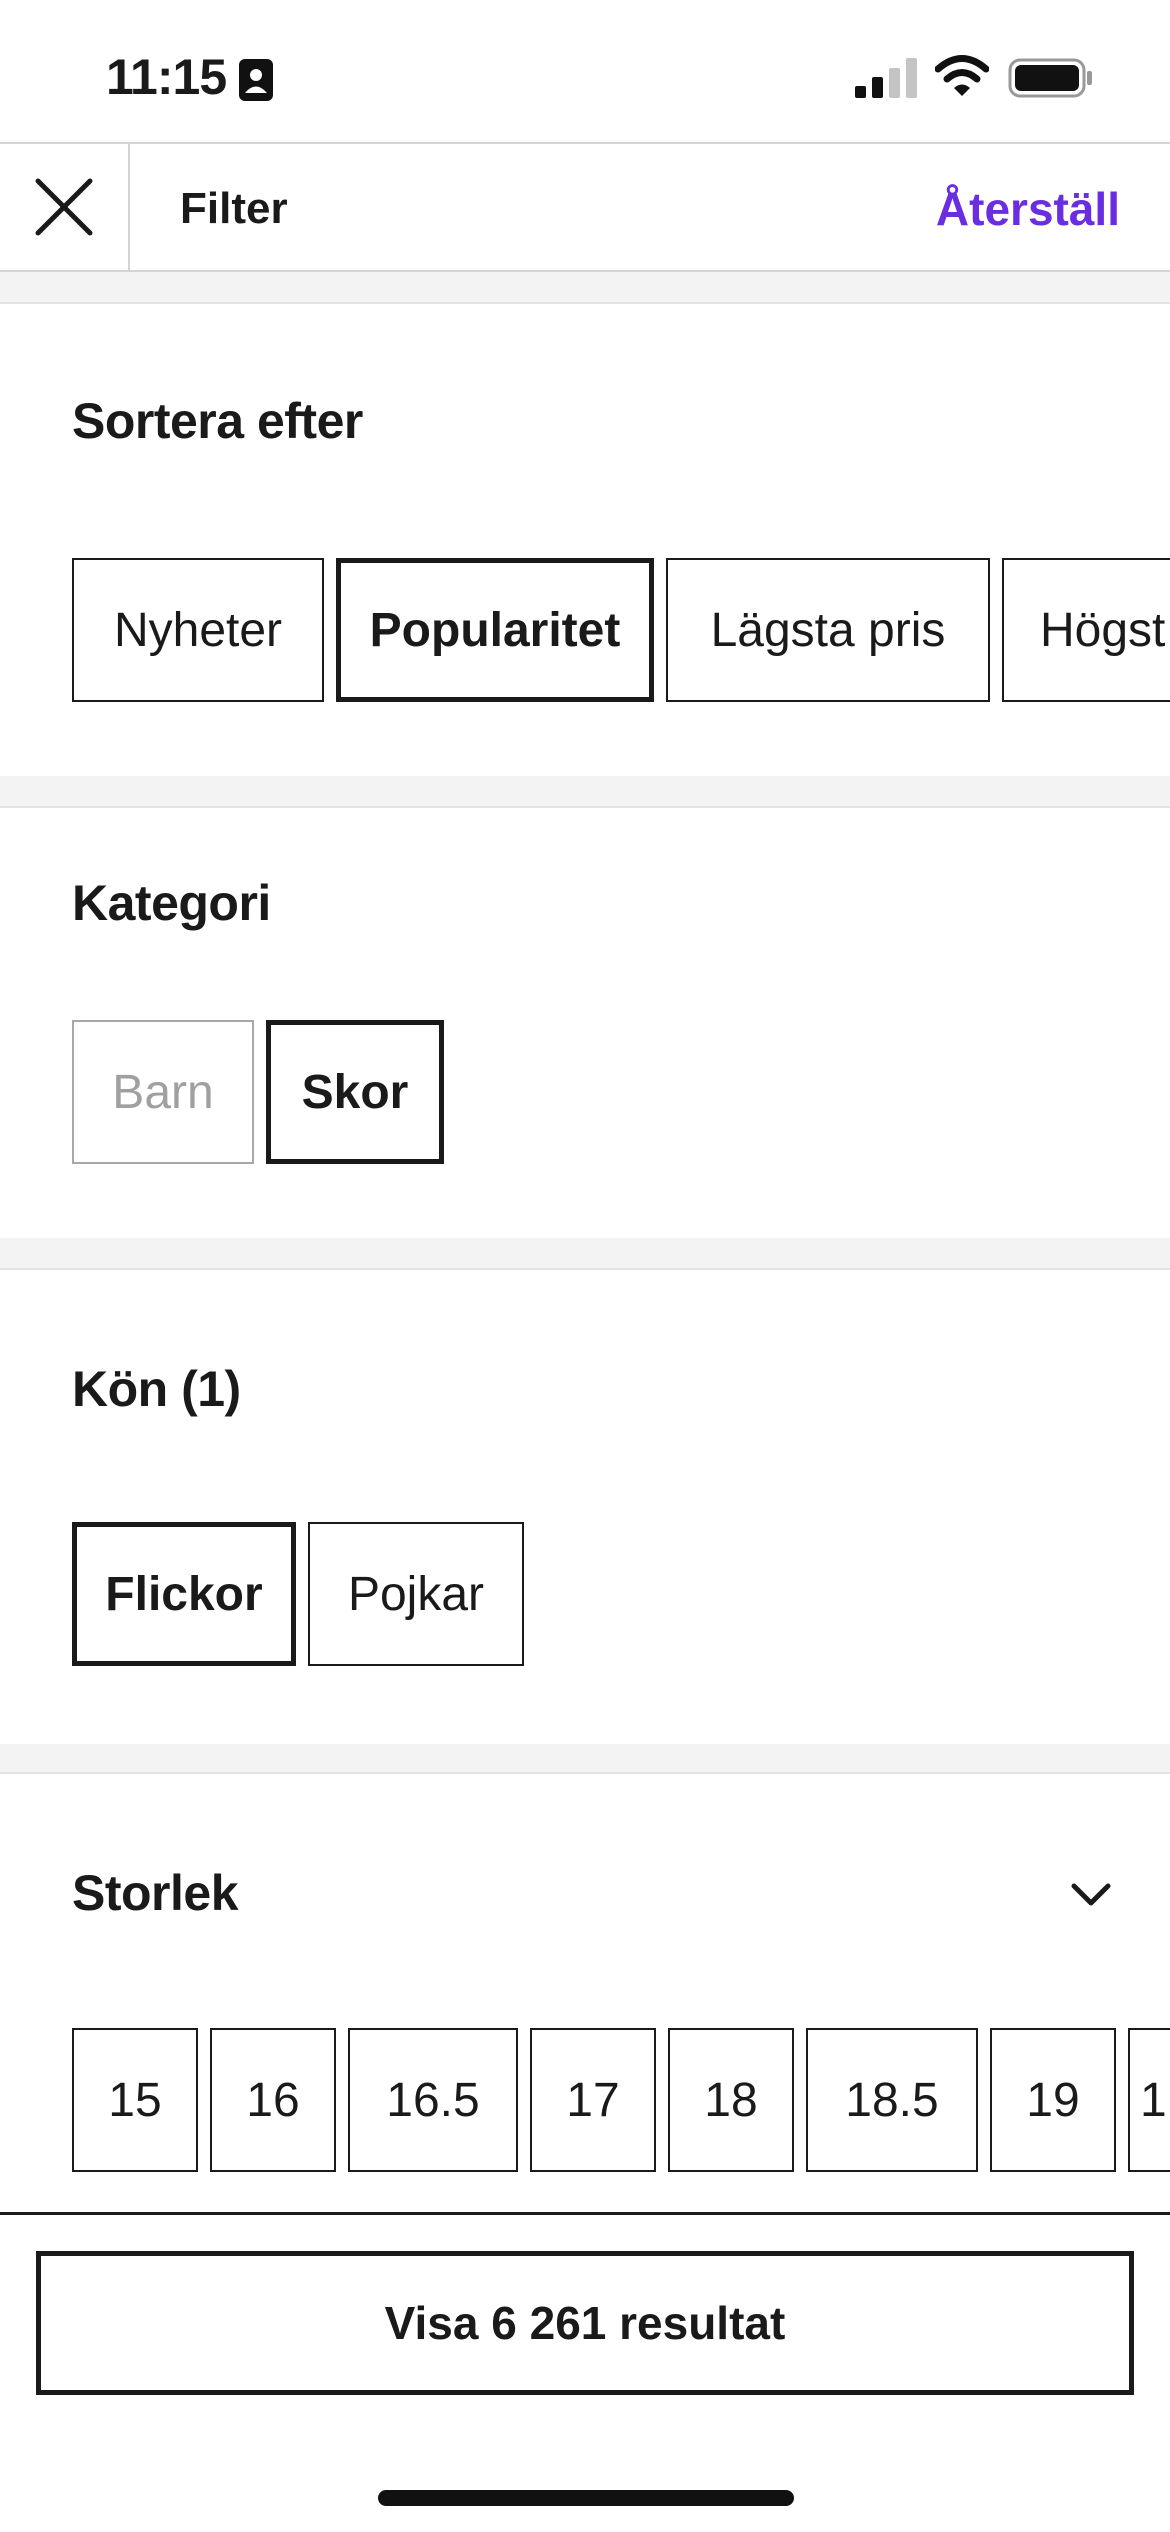 This screenshot has height=2532, width=1170. What do you see at coordinates (1086, 630) in the screenshot?
I see `sort-option-hogsta-pris: Högst` at bounding box center [1086, 630].